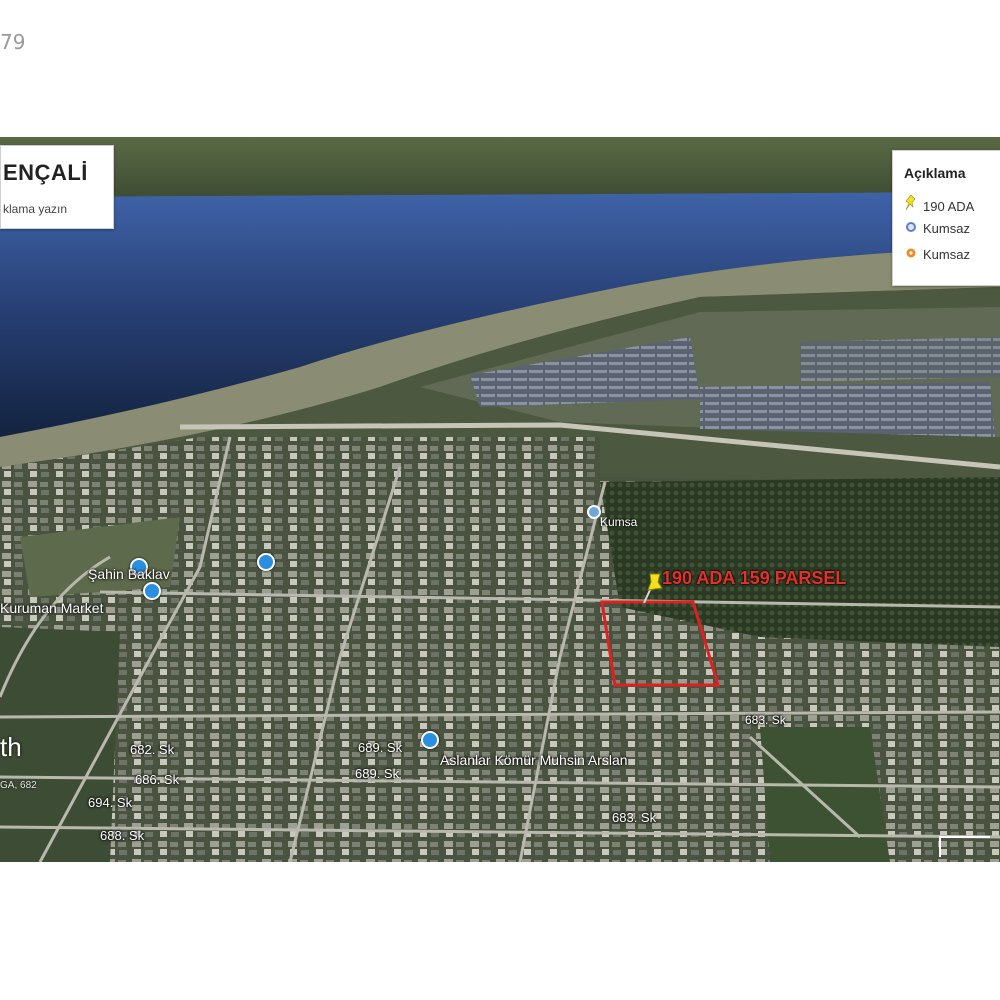 The width and height of the screenshot is (1000, 1000). What do you see at coordinates (18, 785) in the screenshot?
I see `map-attribution-sub: GA, 682` at bounding box center [18, 785].